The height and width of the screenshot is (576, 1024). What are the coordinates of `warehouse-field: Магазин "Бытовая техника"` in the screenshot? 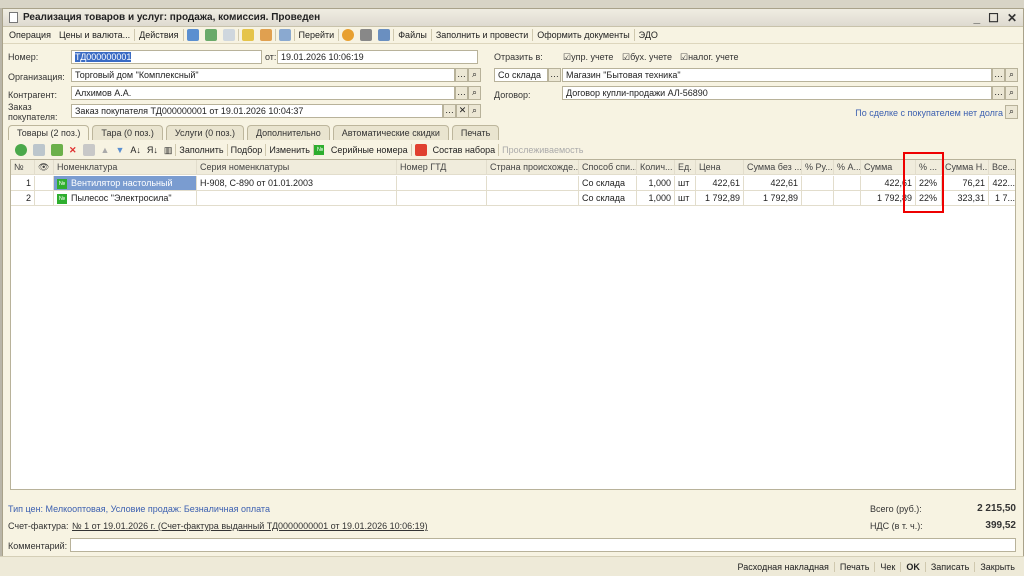 It's located at (777, 75).